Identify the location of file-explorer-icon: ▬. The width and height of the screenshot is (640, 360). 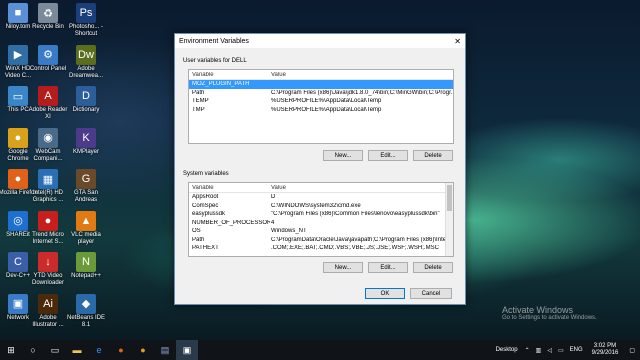
(77, 350).